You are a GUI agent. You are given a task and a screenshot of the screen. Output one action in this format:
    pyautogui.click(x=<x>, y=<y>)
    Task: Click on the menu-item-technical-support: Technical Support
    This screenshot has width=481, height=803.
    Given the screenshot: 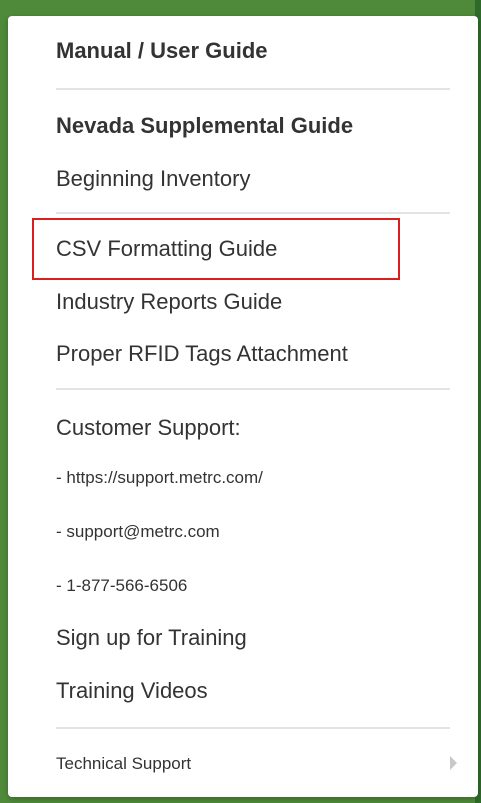 What is the action you would take?
    pyautogui.click(x=123, y=764)
    